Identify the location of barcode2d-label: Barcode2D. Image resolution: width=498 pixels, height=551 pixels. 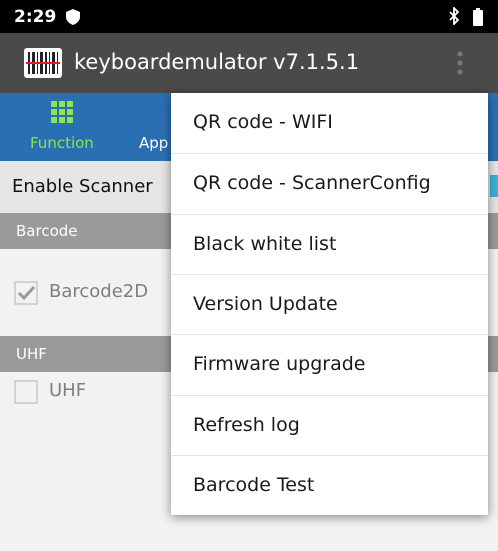
(99, 291).